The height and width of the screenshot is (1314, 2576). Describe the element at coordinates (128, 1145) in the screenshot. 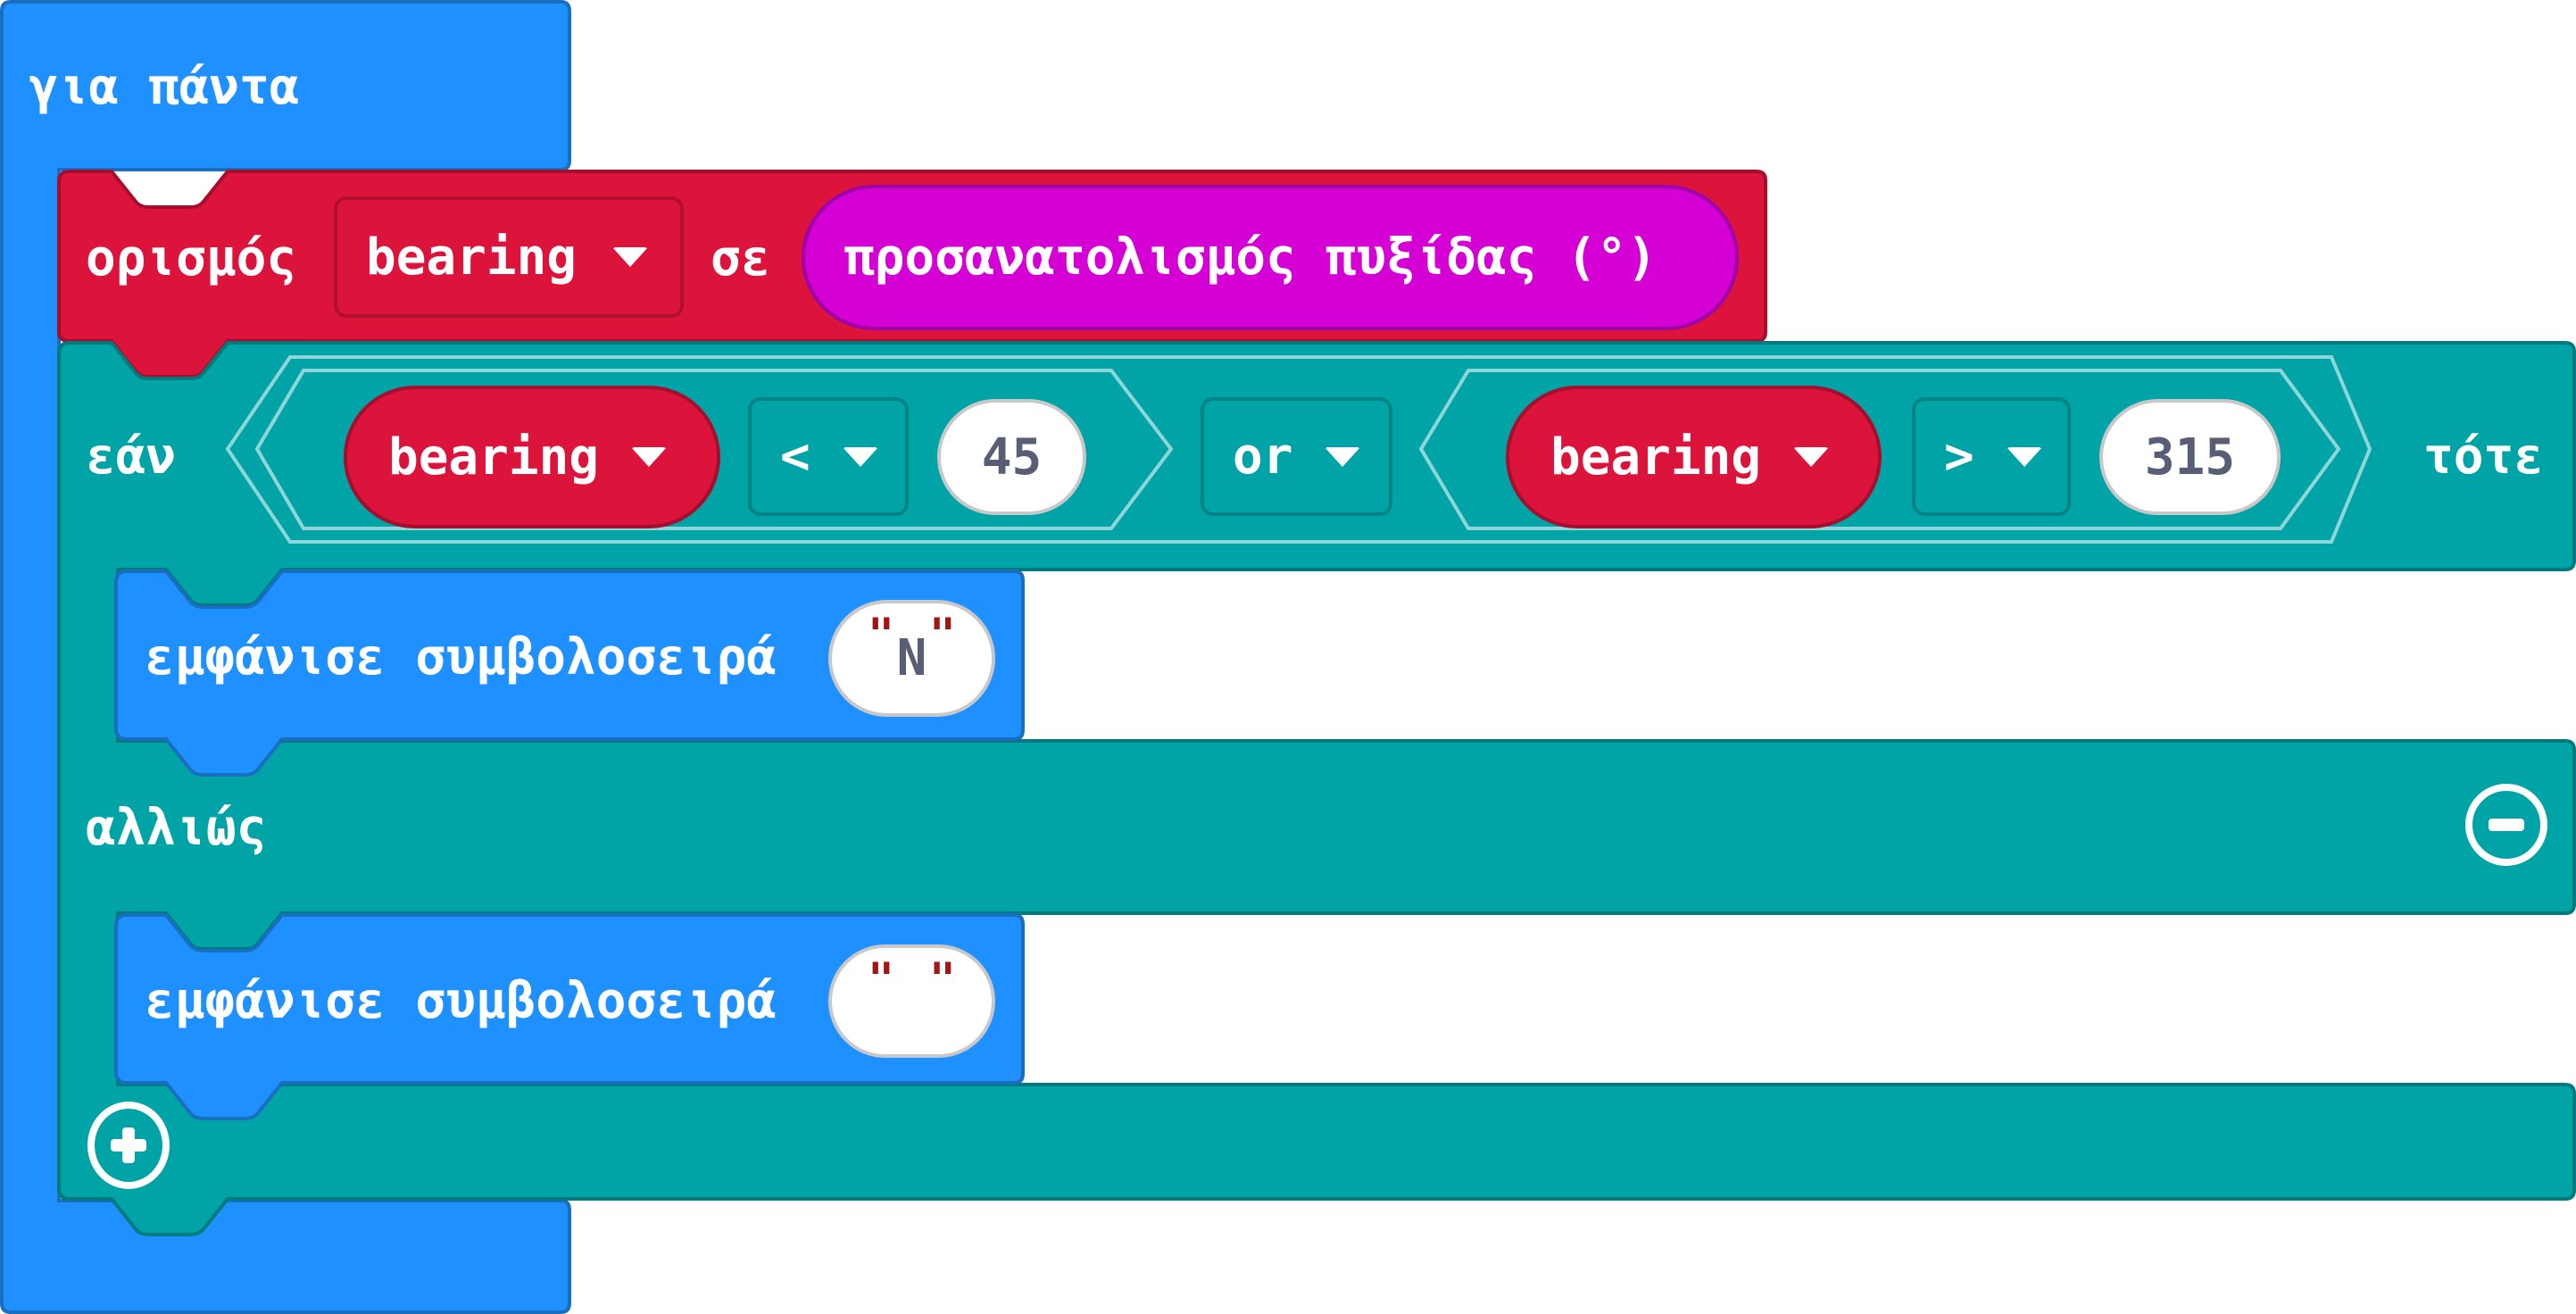

I see `plus-circle-icon` at that location.